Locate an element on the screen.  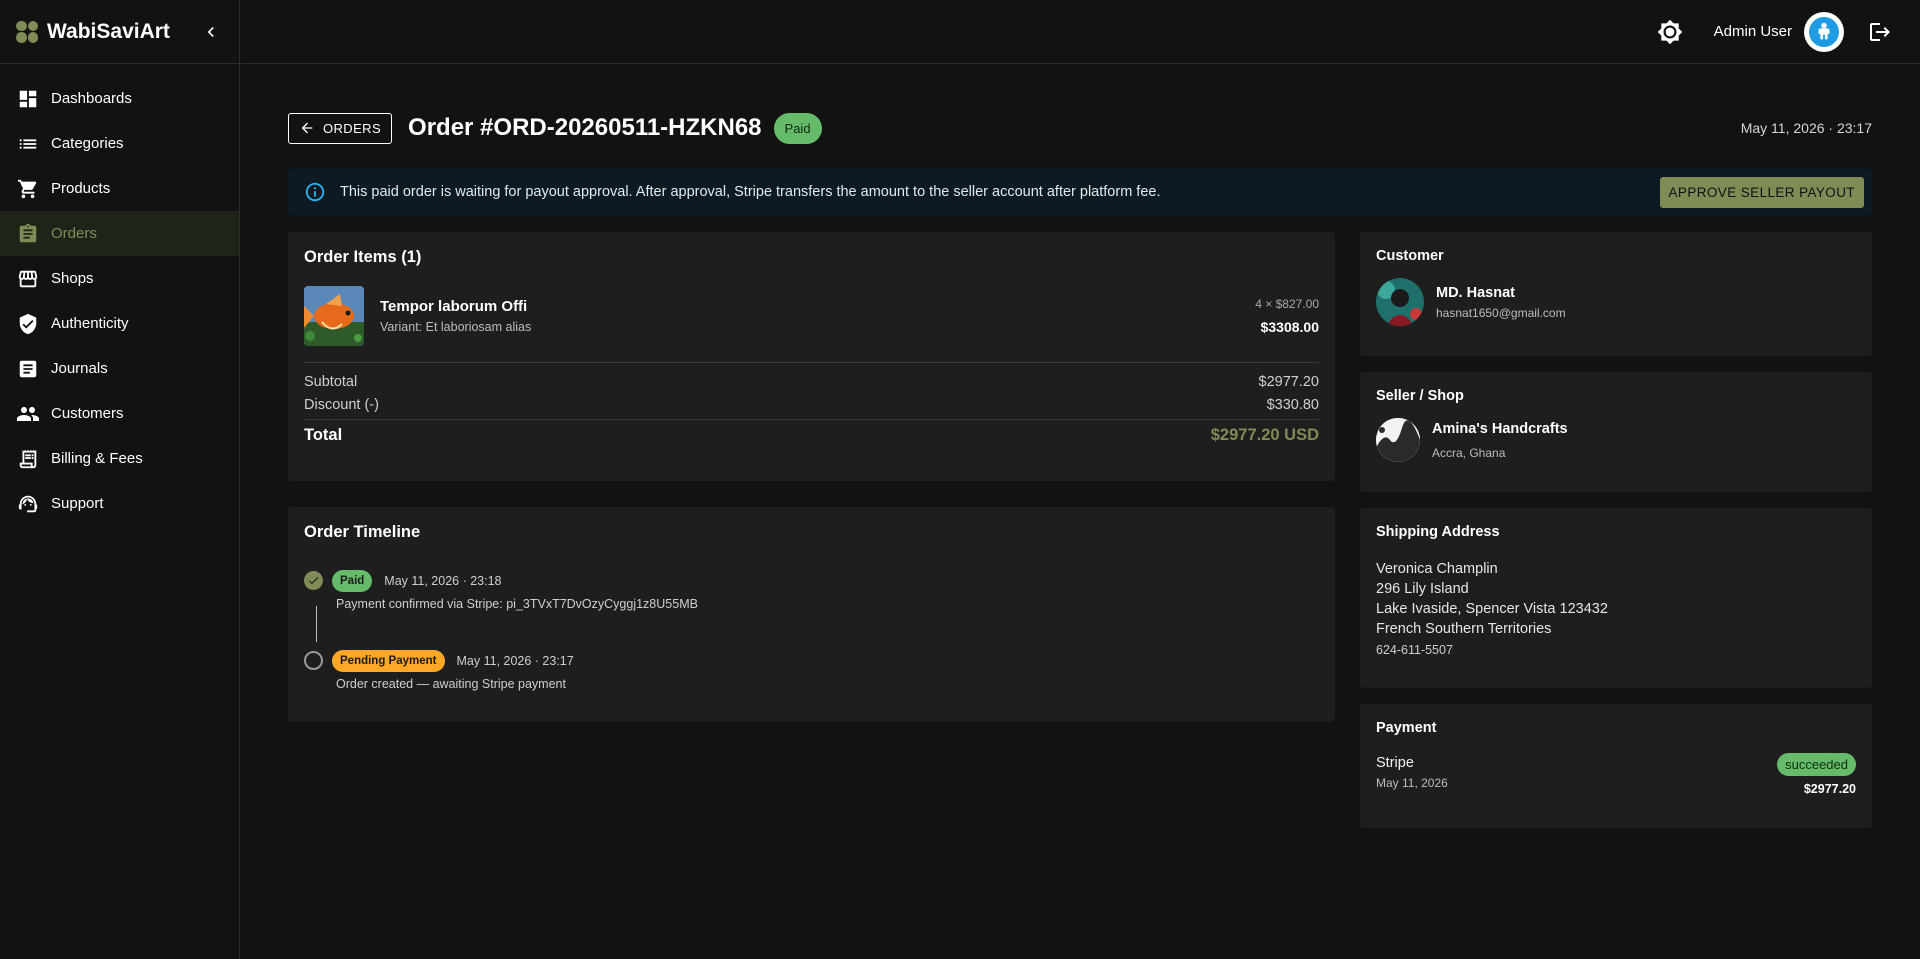
order-timeline-title: Order Timeline is located at coordinates (362, 532).